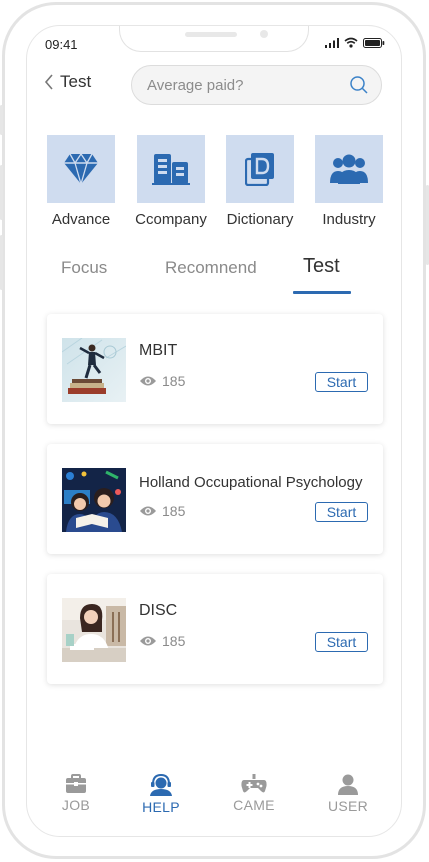 The width and height of the screenshot is (429, 862). What do you see at coordinates (161, 807) in the screenshot?
I see `nav-label: HELP` at bounding box center [161, 807].